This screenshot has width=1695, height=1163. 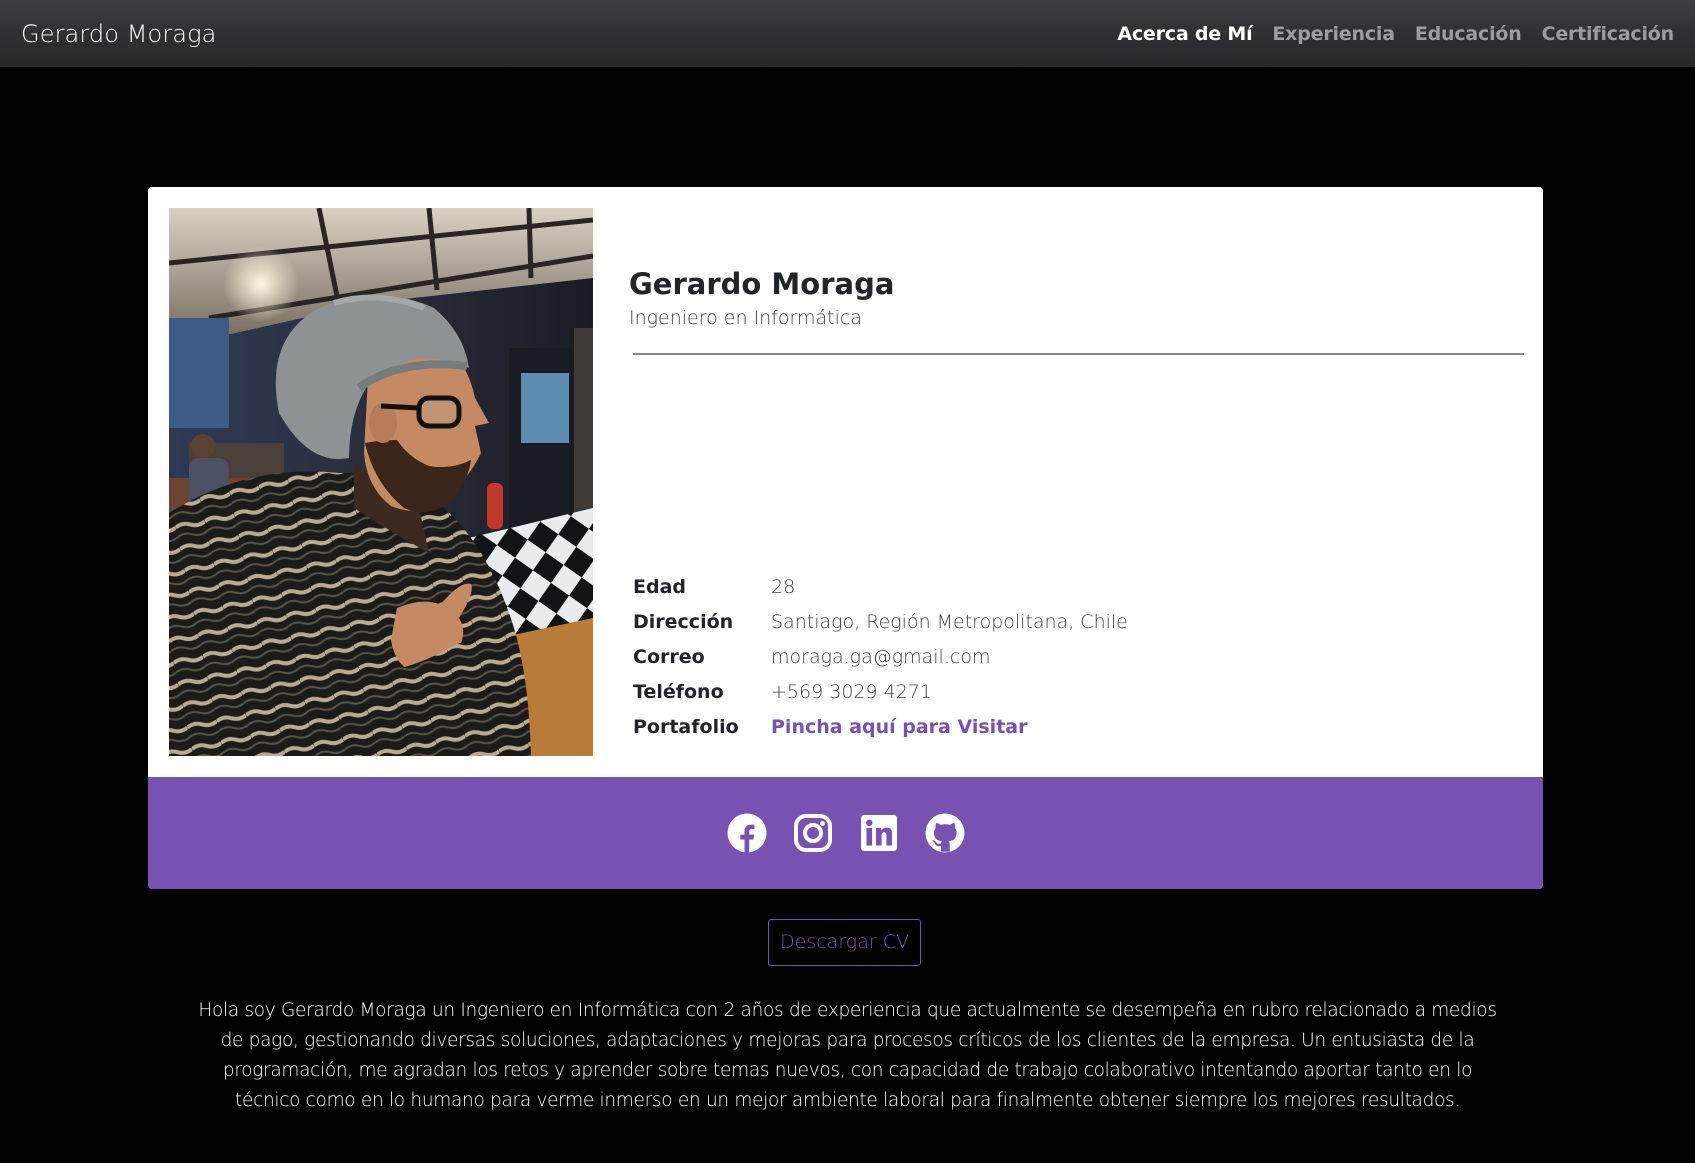 I want to click on detail-label: Portafolio, so click(x=686, y=727).